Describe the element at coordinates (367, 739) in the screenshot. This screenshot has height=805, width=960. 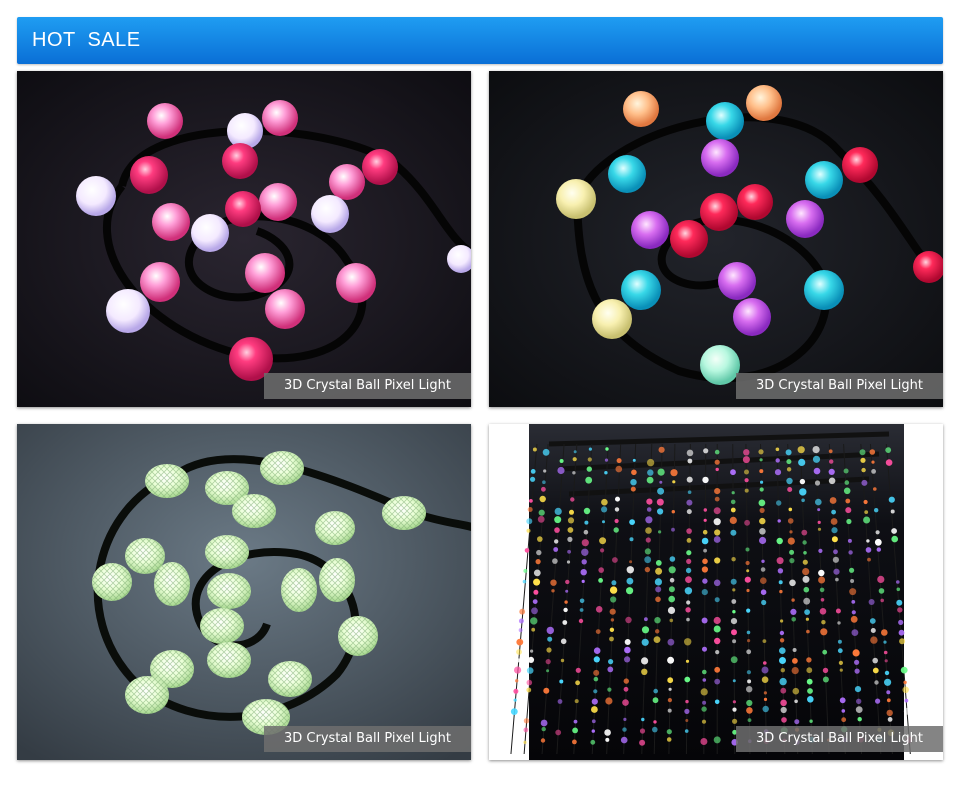
I see `product-caption-3: 3D Crystal Ball Pixel Light` at that location.